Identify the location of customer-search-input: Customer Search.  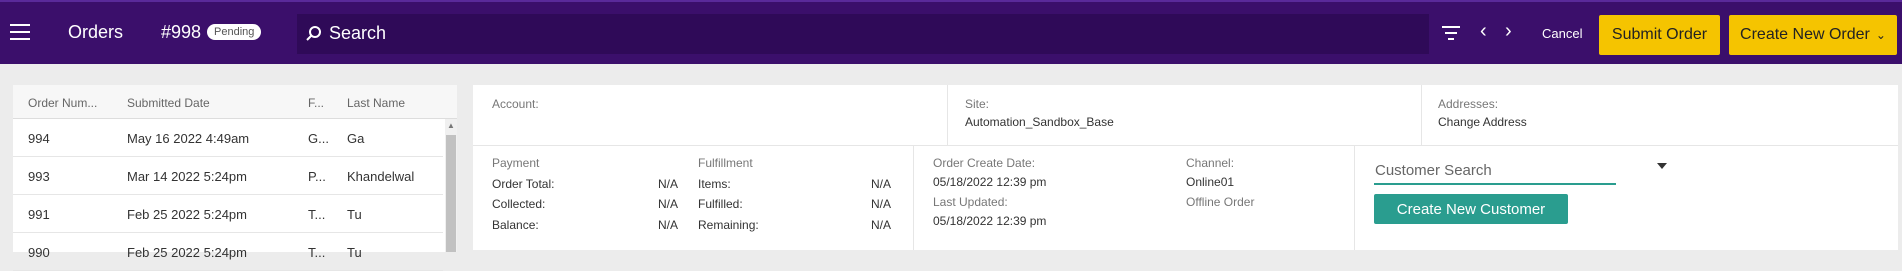
(1495, 170).